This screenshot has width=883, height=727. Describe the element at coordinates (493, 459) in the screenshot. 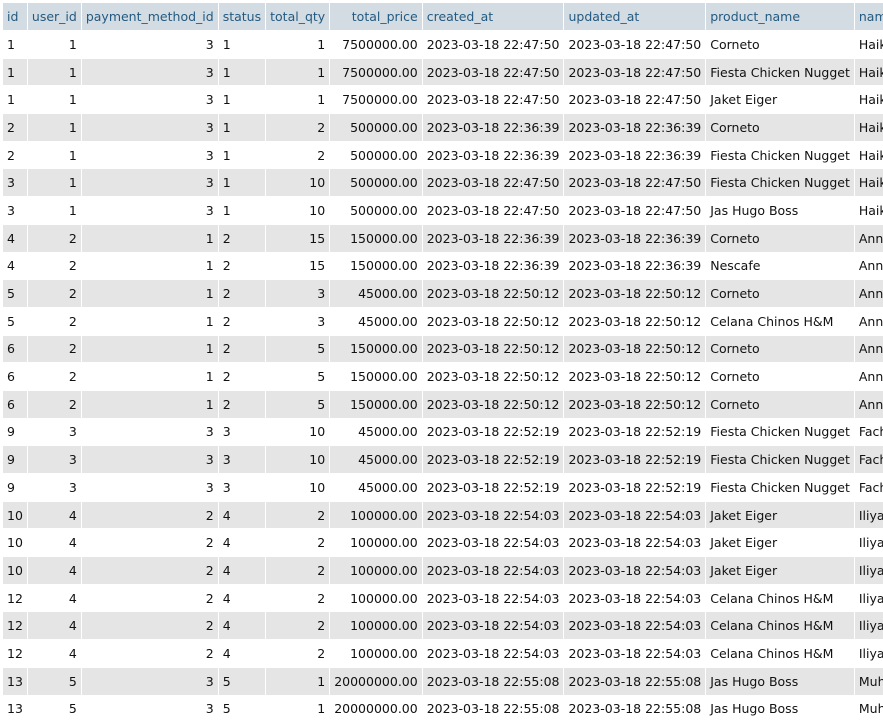

I see `cell-created-at: 2023-03-18 22:52:19` at that location.